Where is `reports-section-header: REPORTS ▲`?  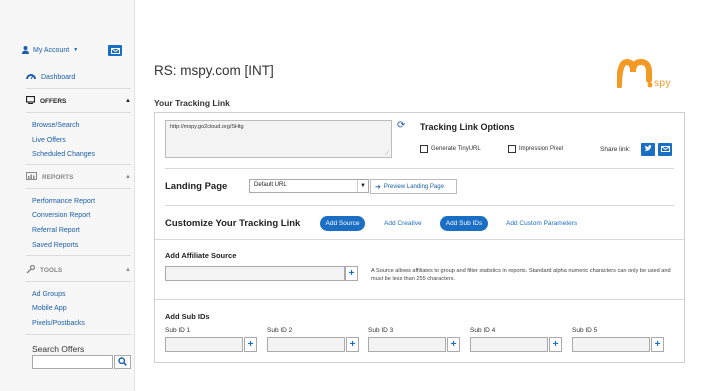 reports-section-header: REPORTS ▲ is located at coordinates (78, 177).